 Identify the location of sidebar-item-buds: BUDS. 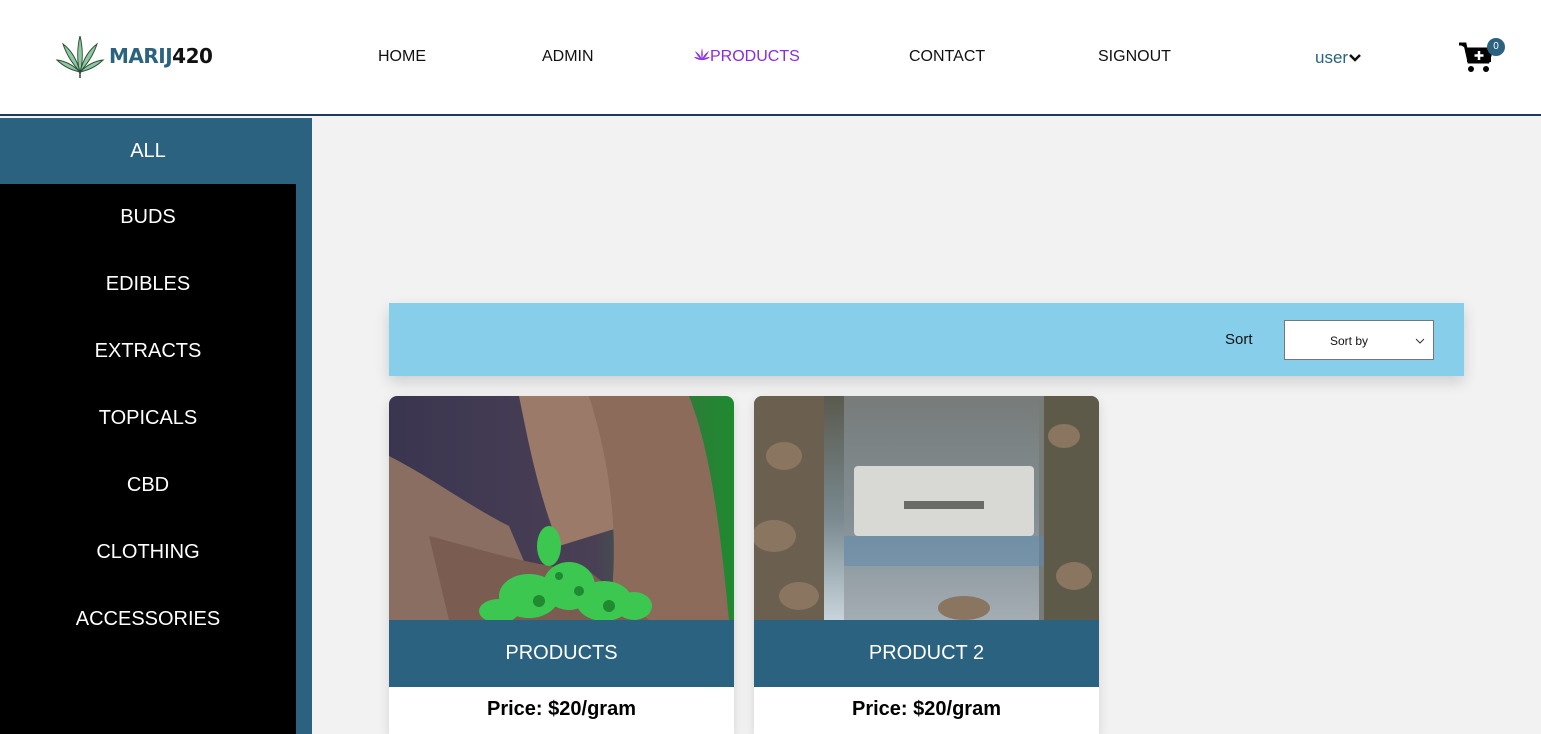
(148, 217).